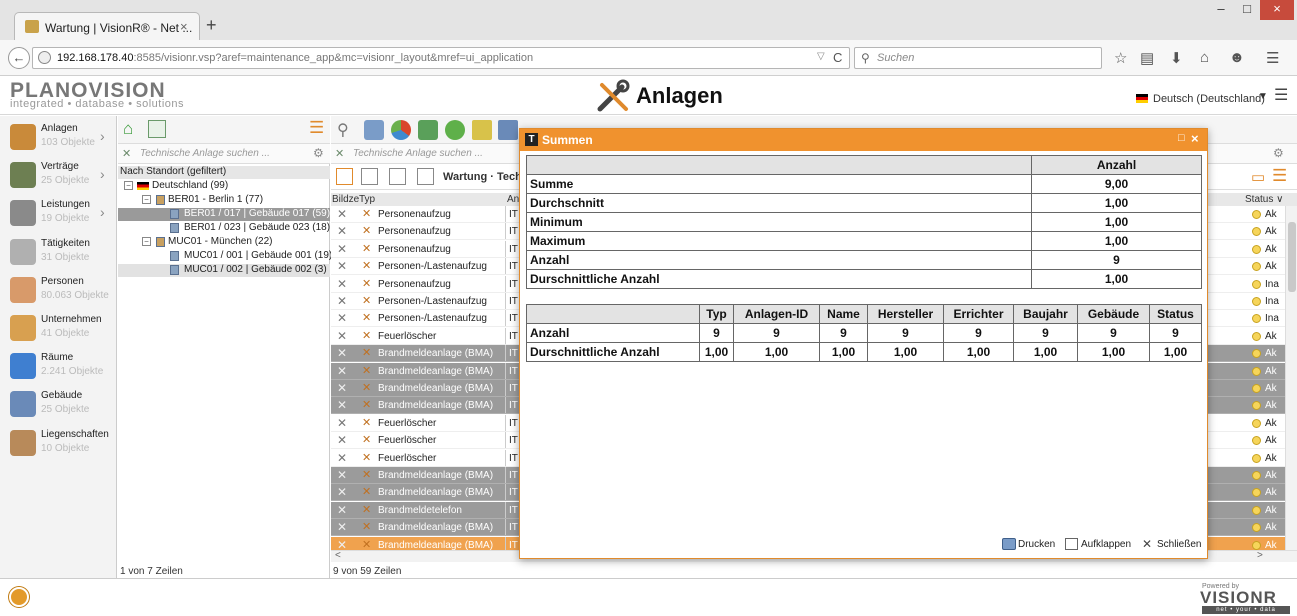 The width and height of the screenshot is (1297, 616). What do you see at coordinates (779, 165) in the screenshot?
I see `header-blank-cell` at bounding box center [779, 165].